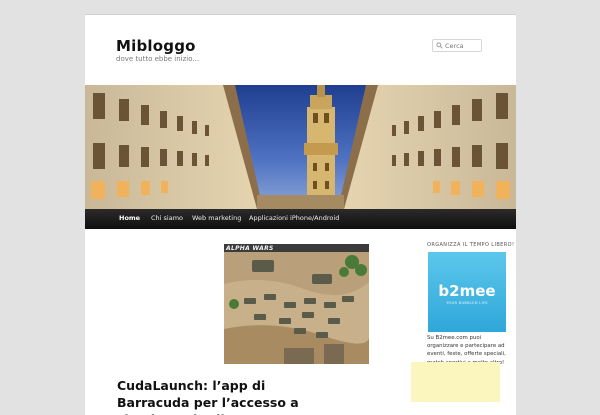 The height and width of the screenshot is (415, 600). Describe the element at coordinates (167, 219) in the screenshot. I see `nav-item-chi-siamo: Chi siamo` at that location.